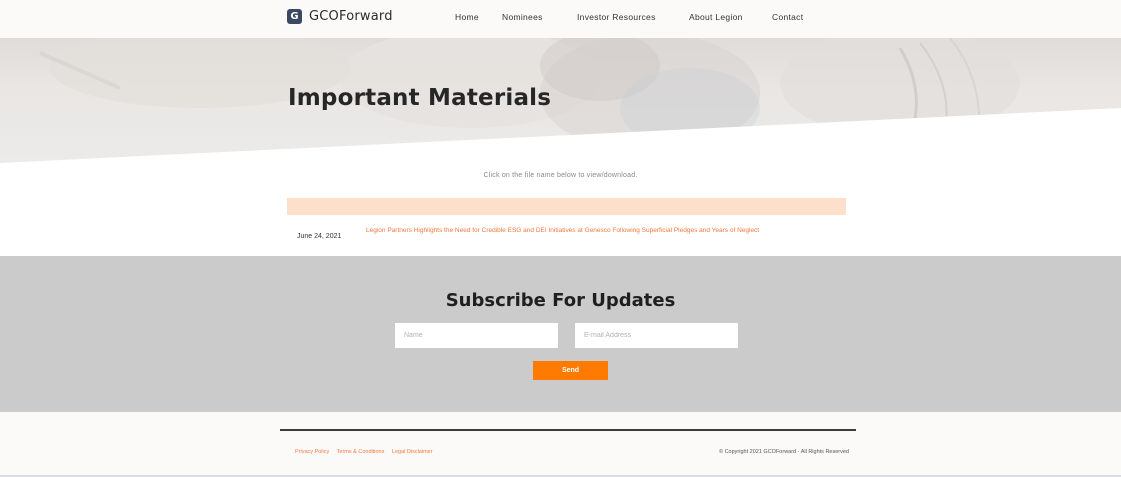 The width and height of the screenshot is (1121, 477). Describe the element at coordinates (412, 452) in the screenshot. I see `footer-link-legal-disclaimer: Legal Disclaimer` at that location.